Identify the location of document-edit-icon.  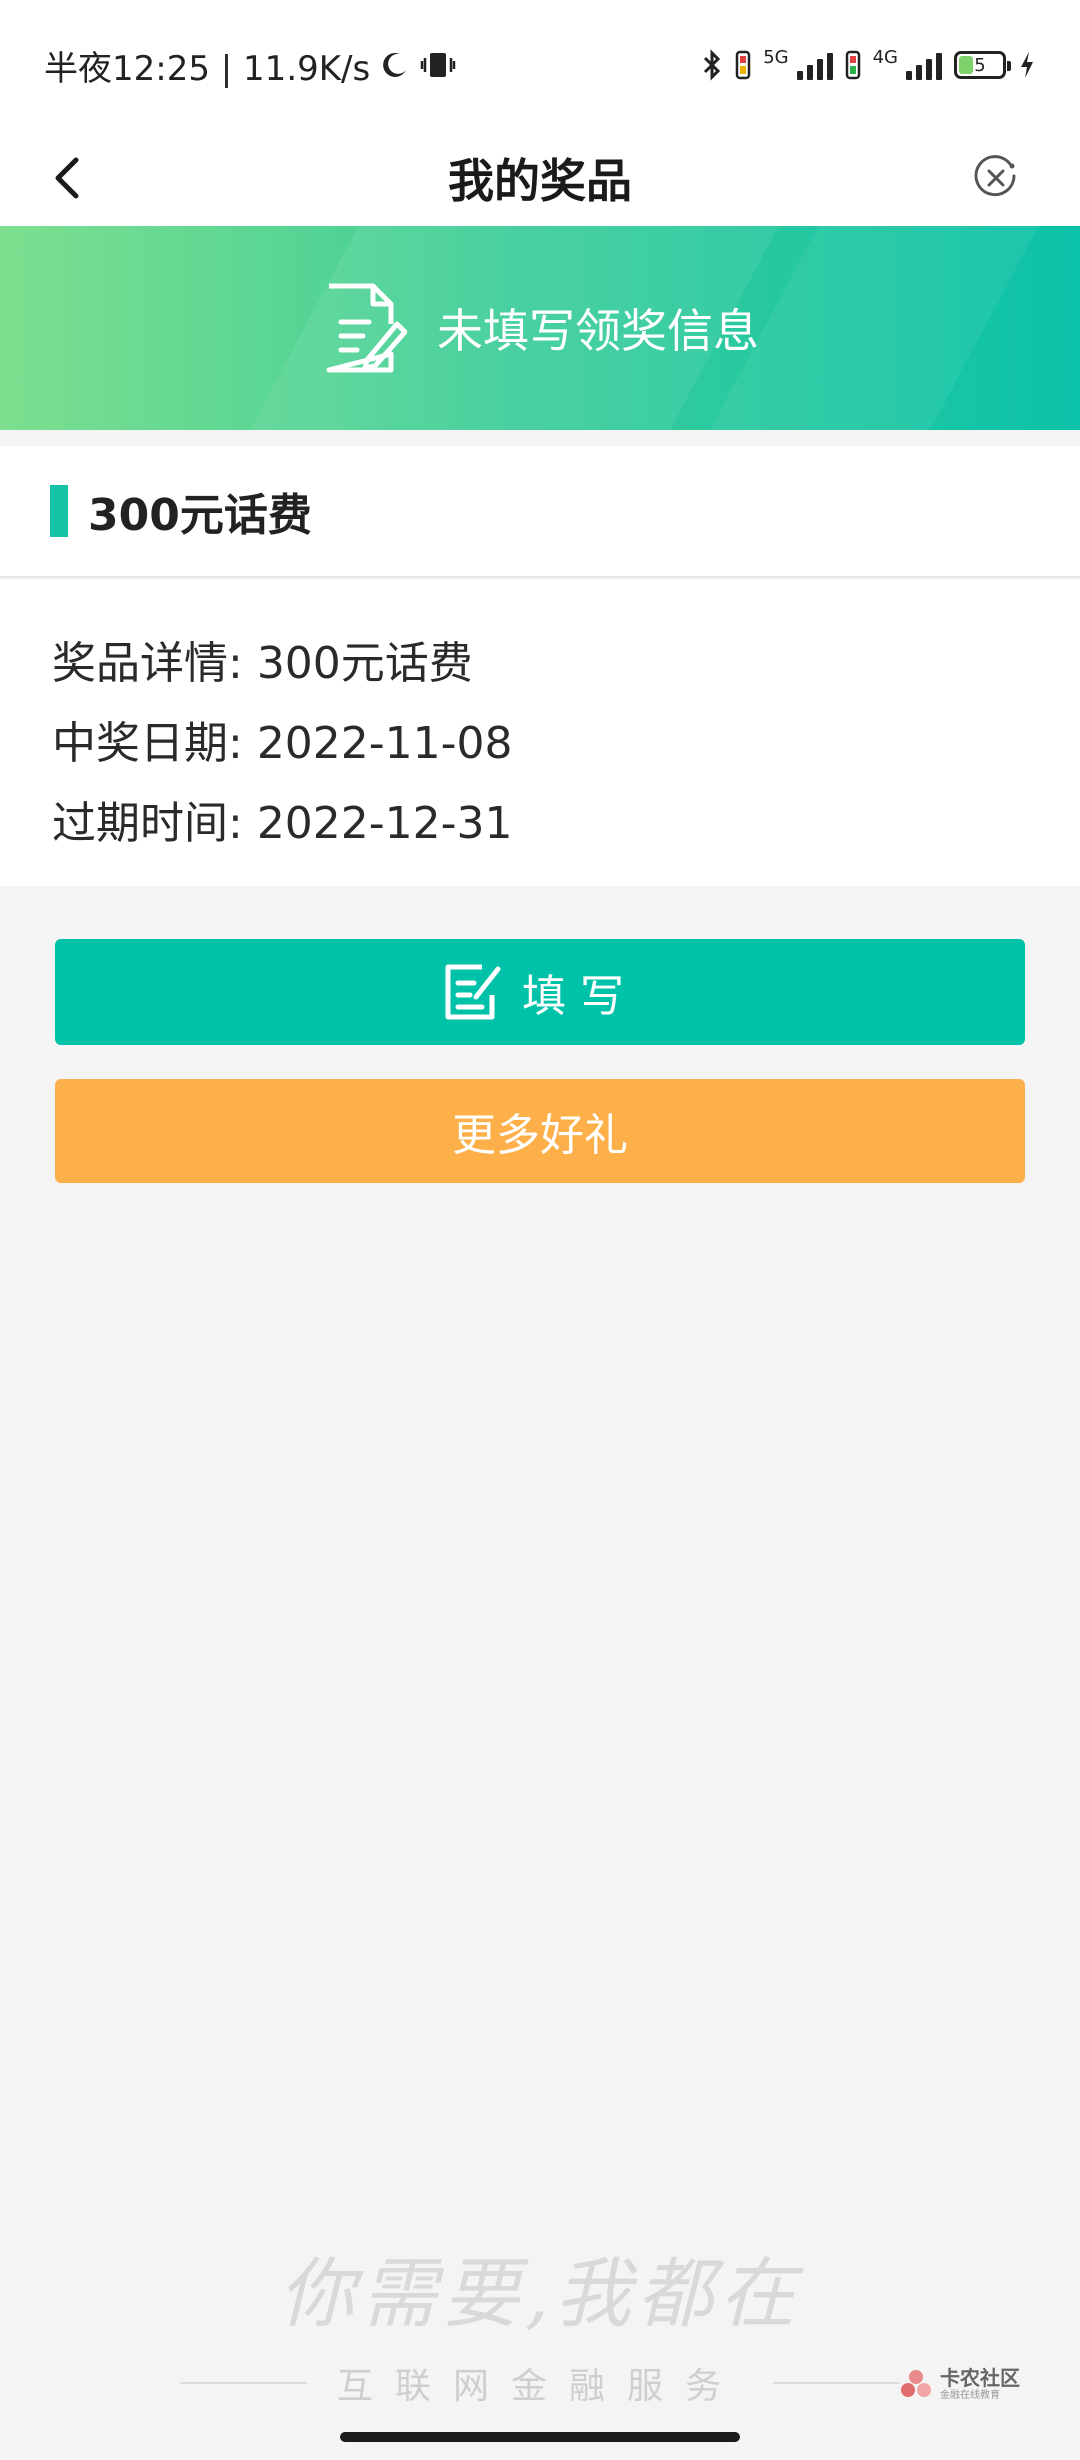
(366, 328).